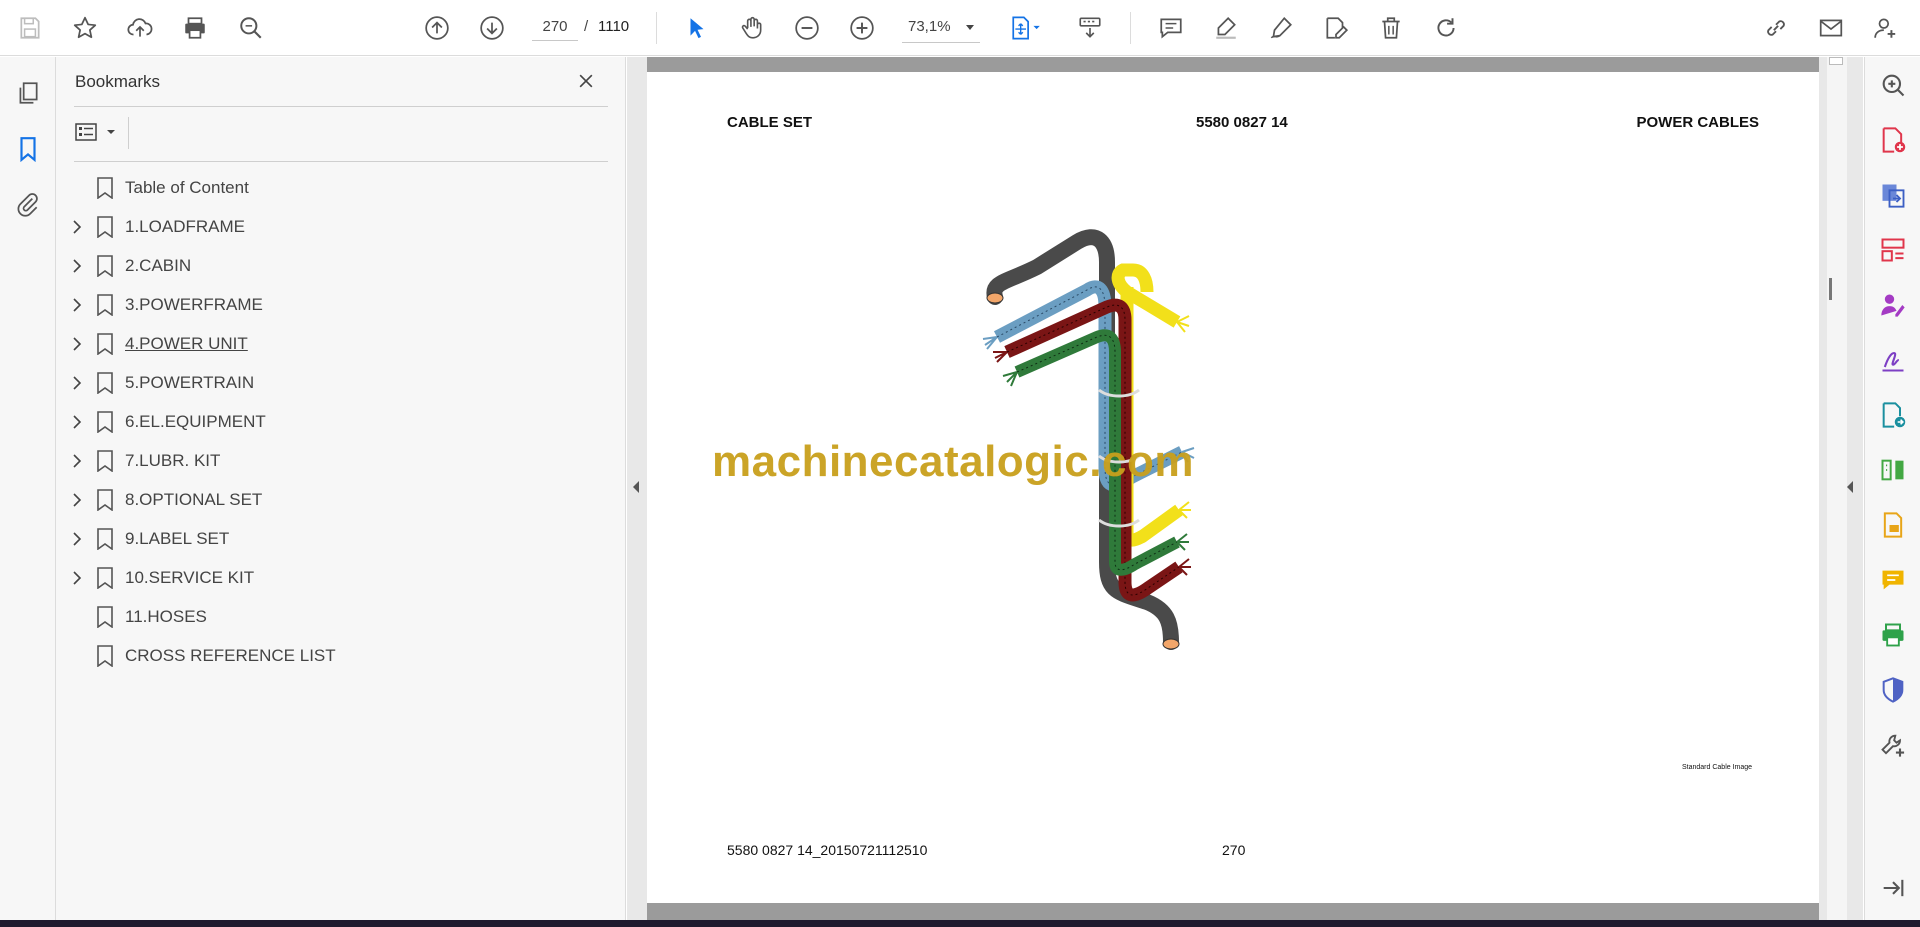 This screenshot has width=1920, height=927. What do you see at coordinates (341, 538) in the screenshot?
I see `bookmark-item: 9.LABEL SET` at bounding box center [341, 538].